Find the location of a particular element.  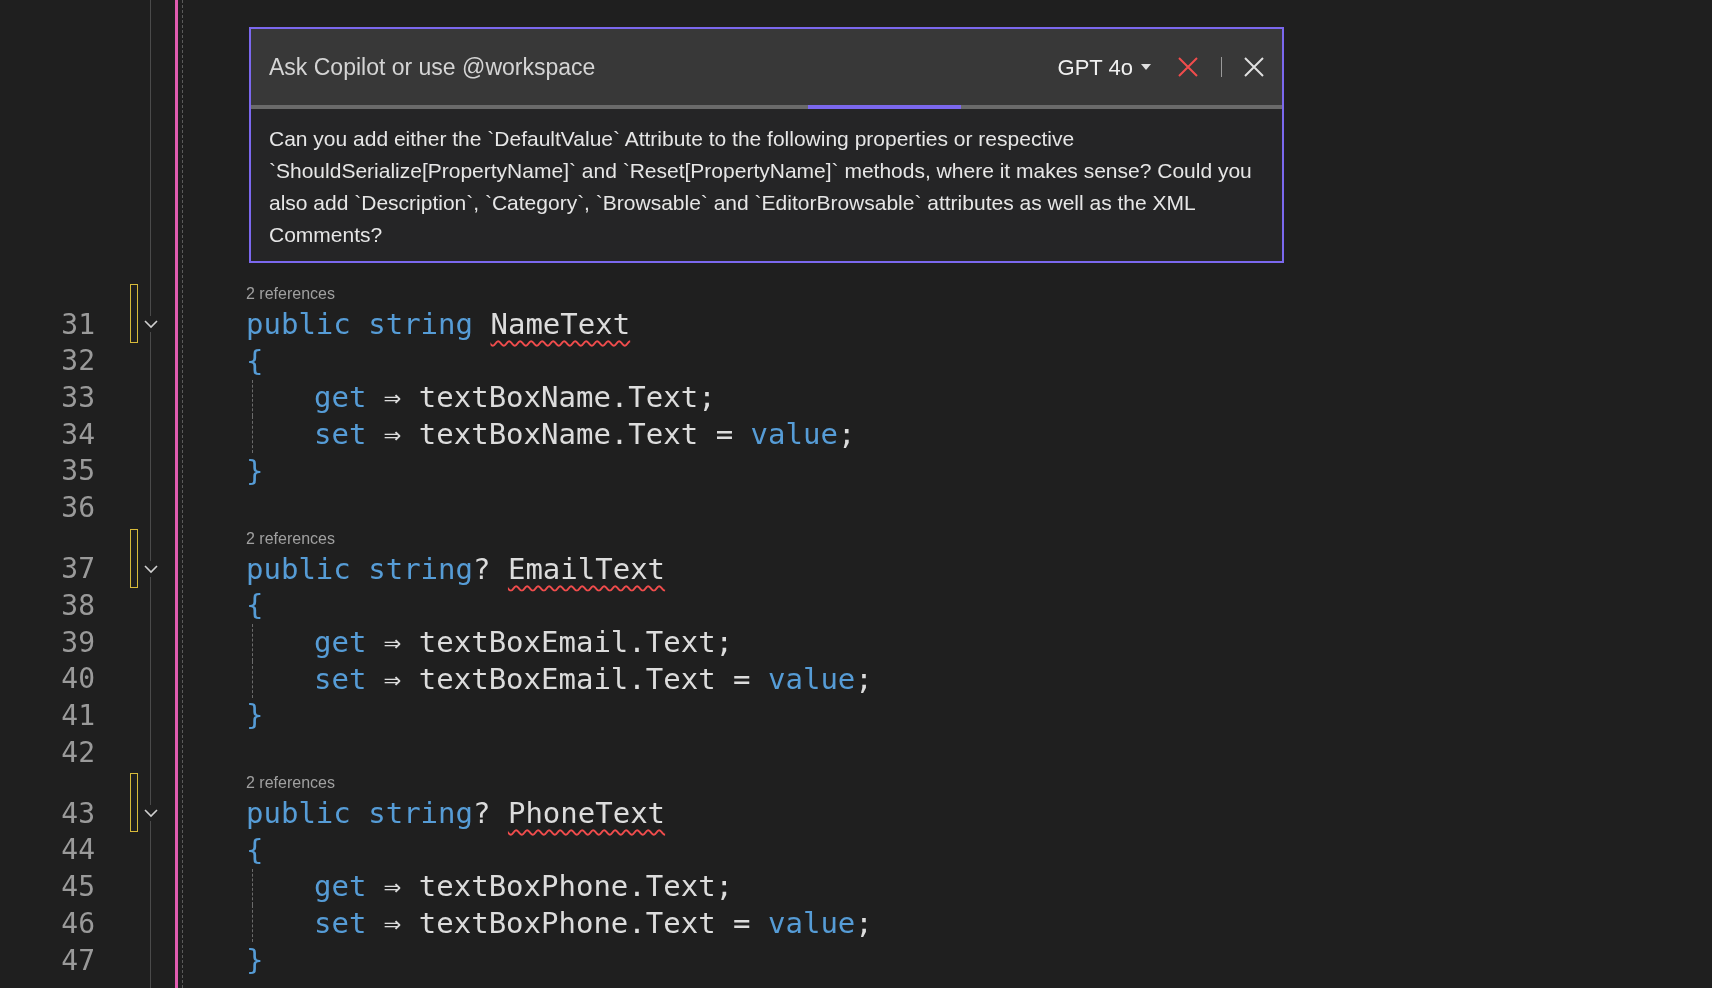

code-line: get ⇒ textBoxName.Text; is located at coordinates (515, 398).